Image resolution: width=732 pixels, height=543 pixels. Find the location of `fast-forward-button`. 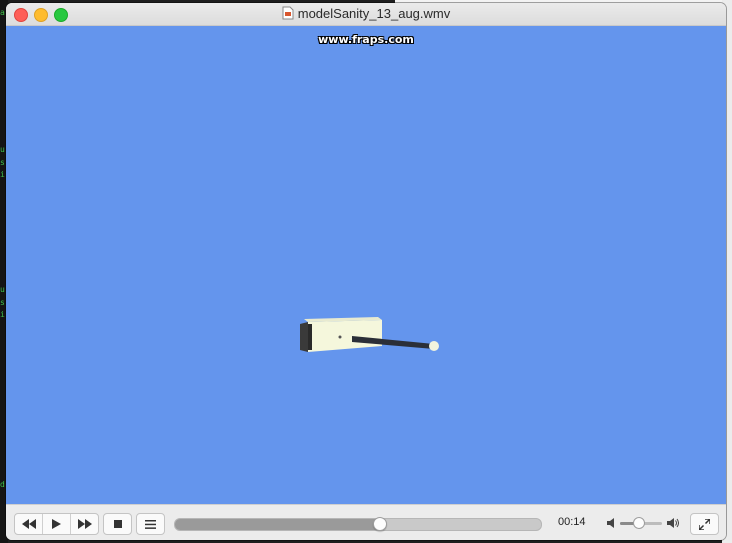

fast-forward-button is located at coordinates (84, 524).